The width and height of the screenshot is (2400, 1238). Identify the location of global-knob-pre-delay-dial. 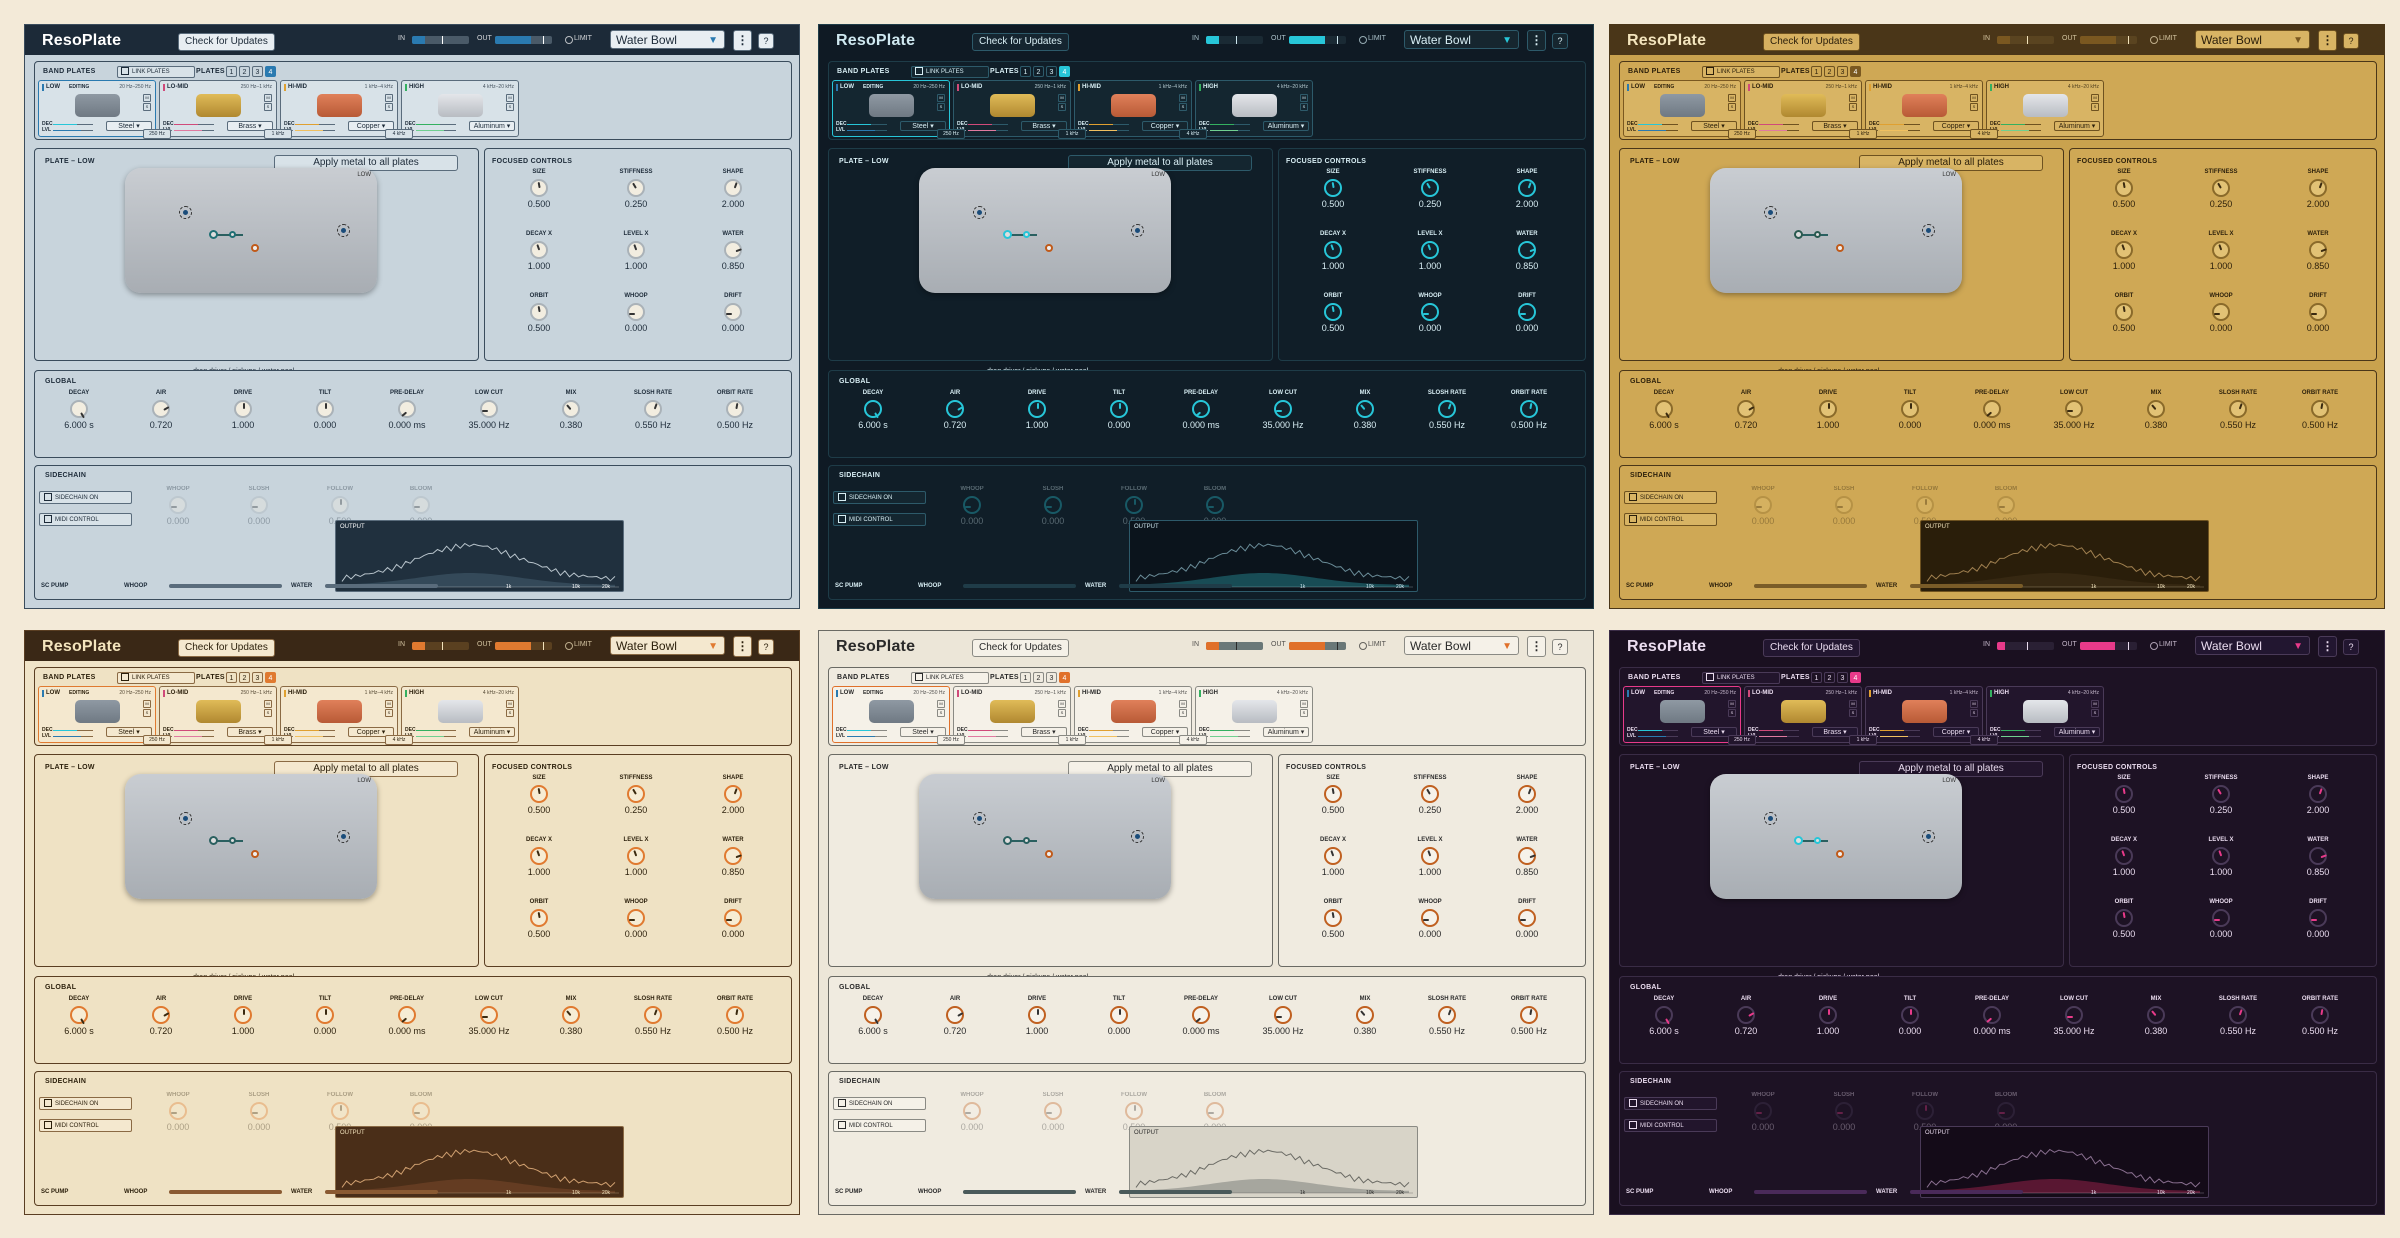
(1201, 409).